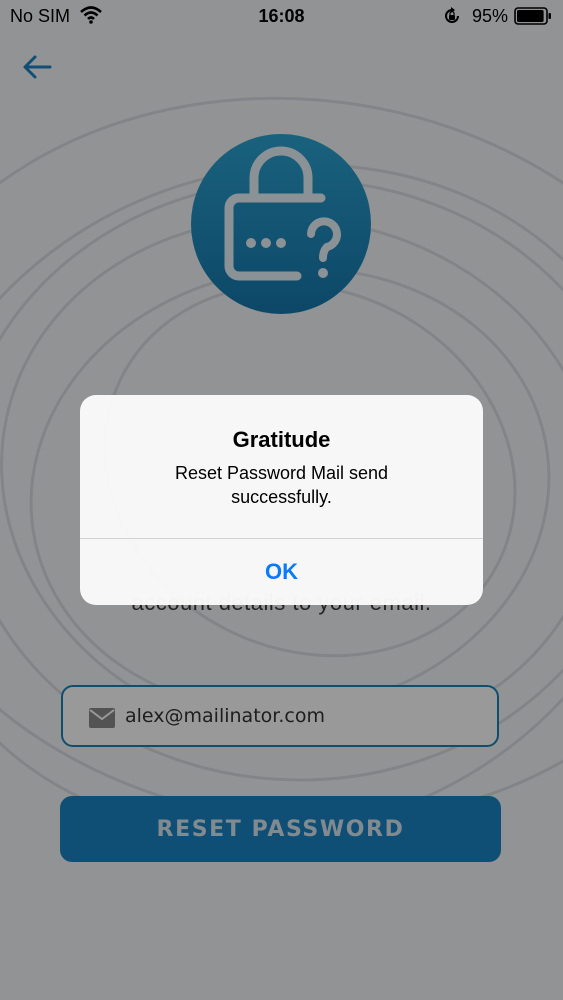 The height and width of the screenshot is (1000, 563). Describe the element at coordinates (281, 485) in the screenshot. I see `alert-message: Reset Password Mail send successfully.` at that location.